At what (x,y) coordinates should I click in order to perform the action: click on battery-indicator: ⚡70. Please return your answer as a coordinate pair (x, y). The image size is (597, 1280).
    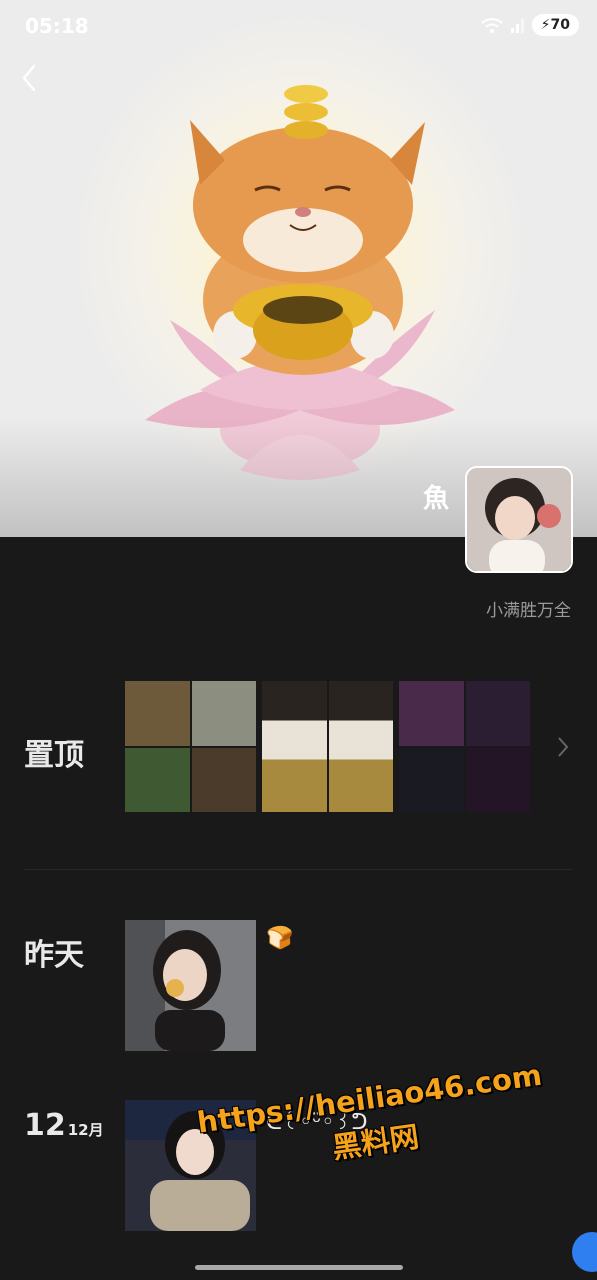
    Looking at the image, I should click on (555, 25).